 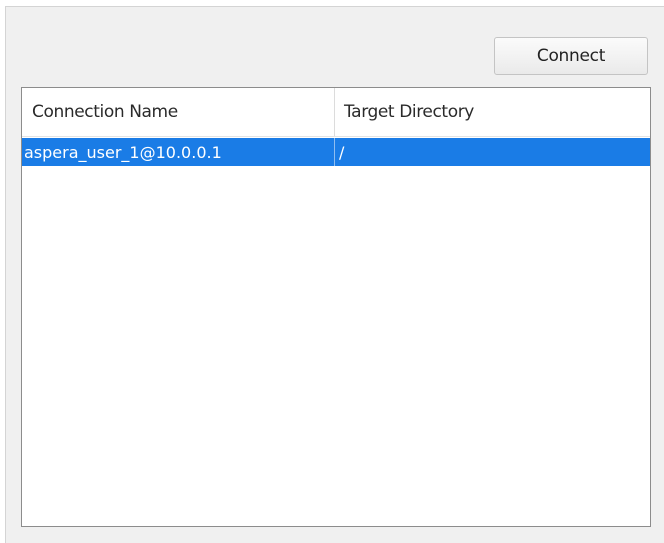 I want to click on column-divider, so click(x=334, y=112).